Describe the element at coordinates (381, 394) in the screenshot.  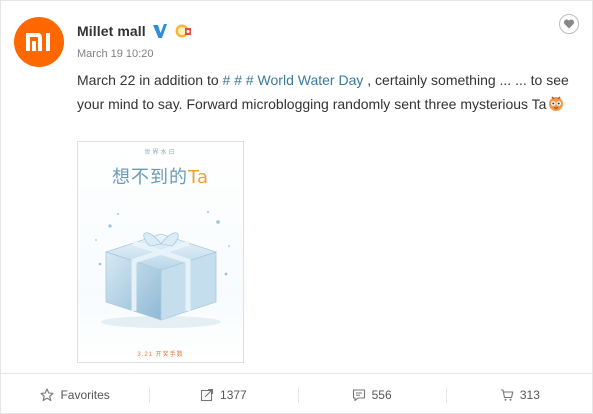
I see `comment-count: 556` at that location.